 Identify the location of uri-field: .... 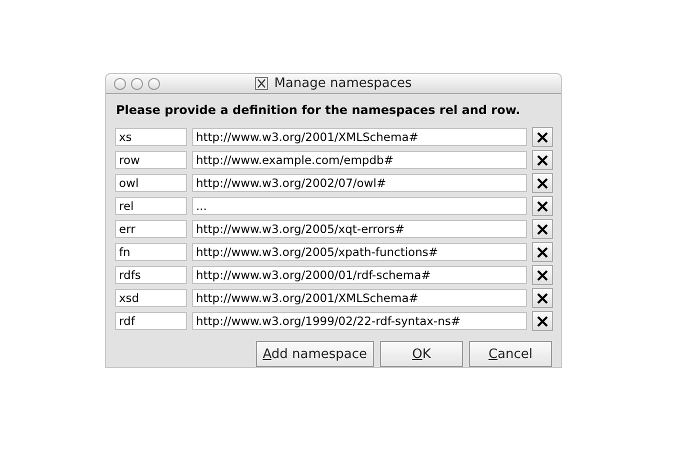
(359, 206).